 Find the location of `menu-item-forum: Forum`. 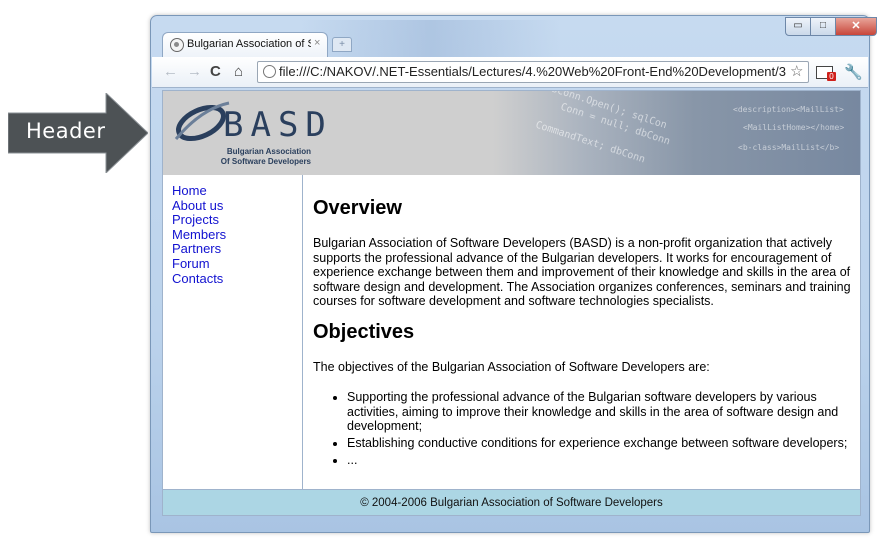

menu-item-forum: Forum is located at coordinates (237, 264).